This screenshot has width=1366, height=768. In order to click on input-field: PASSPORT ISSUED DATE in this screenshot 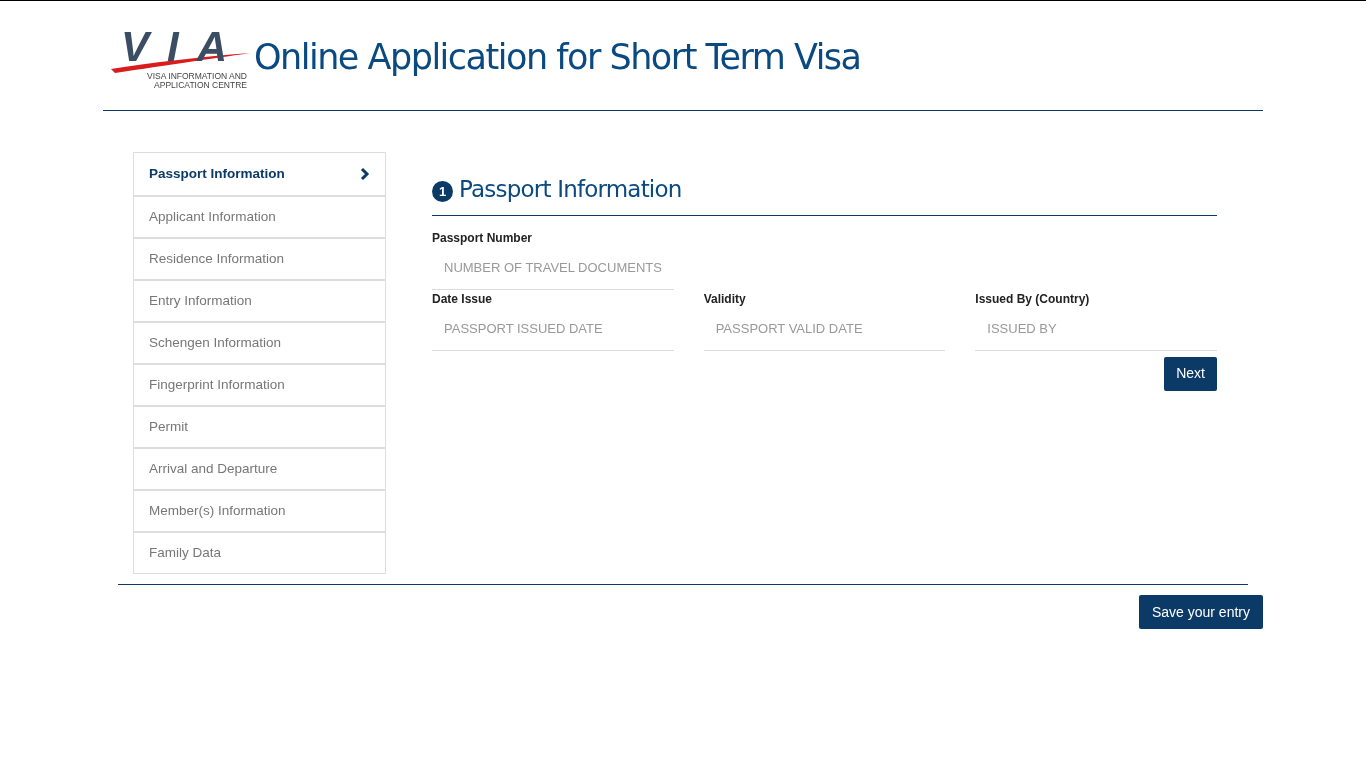, I will do `click(553, 329)`.